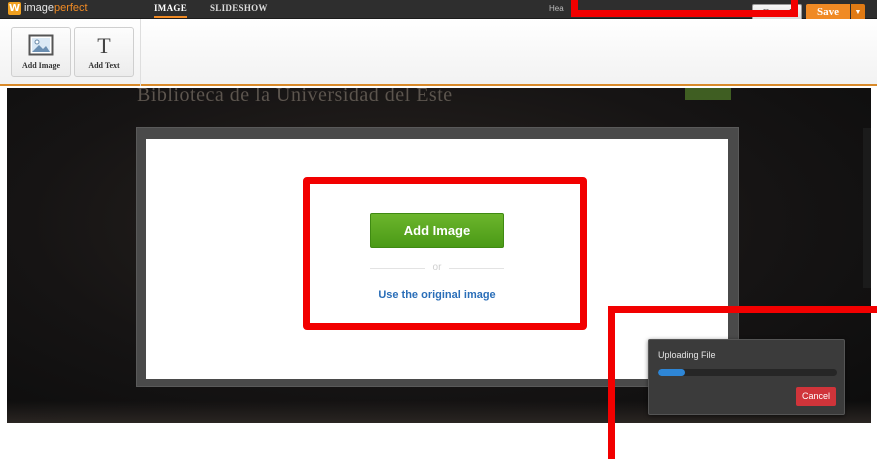 Image resolution: width=877 pixels, height=459 pixels. What do you see at coordinates (556, 8) in the screenshot?
I see `header-text: Hea` at bounding box center [556, 8].